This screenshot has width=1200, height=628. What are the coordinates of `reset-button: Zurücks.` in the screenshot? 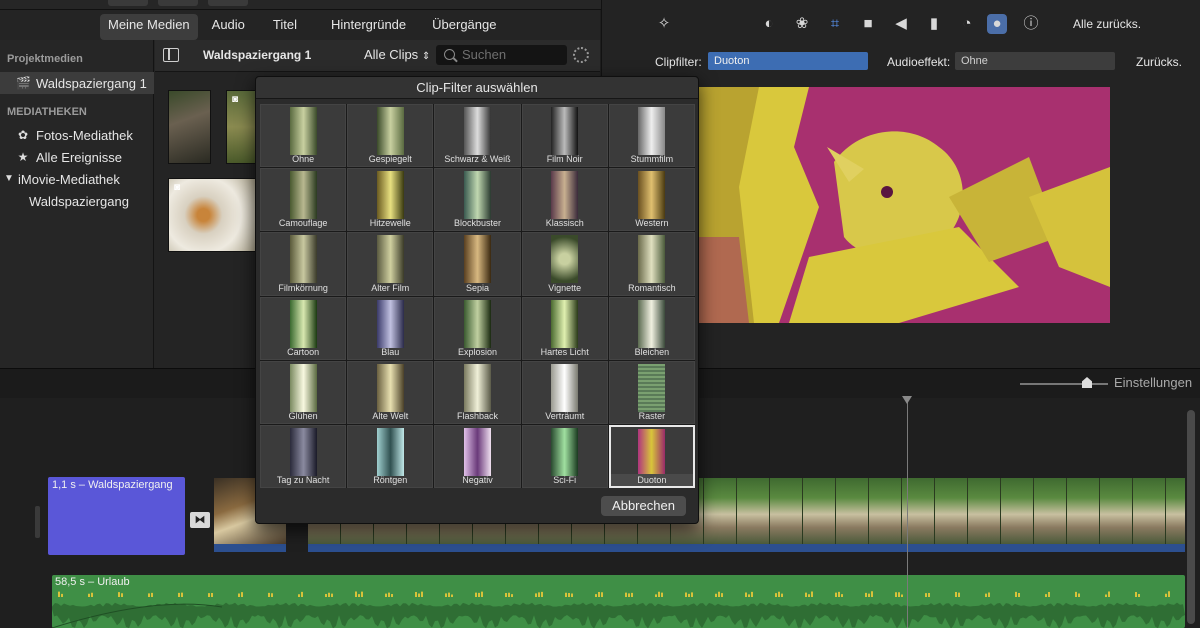 It's located at (1159, 62).